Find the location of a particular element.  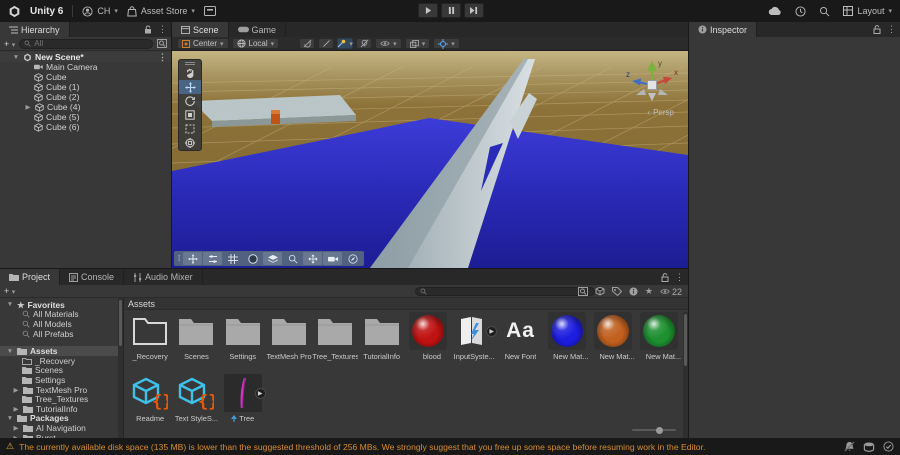

asset-item: Scenes is located at coordinates (196, 343).